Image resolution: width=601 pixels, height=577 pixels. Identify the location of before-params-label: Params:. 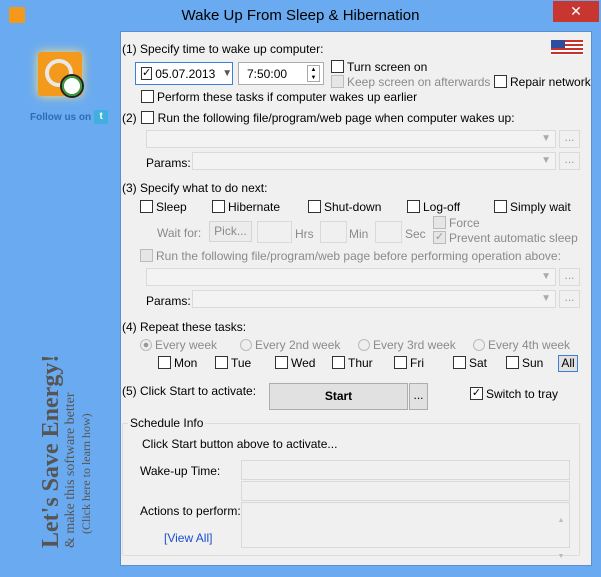
(168, 301).